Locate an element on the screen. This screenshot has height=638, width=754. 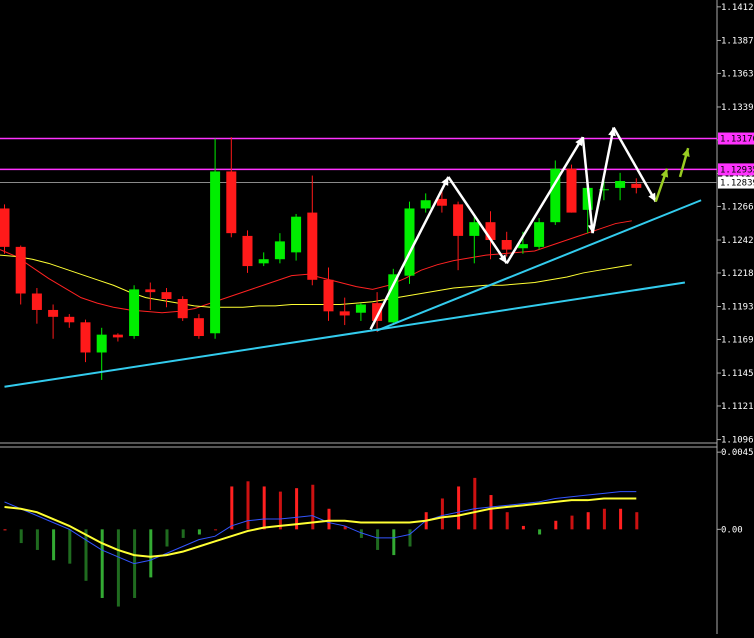
price-tick-label: 1.12420 is located at coordinates (737, 241).